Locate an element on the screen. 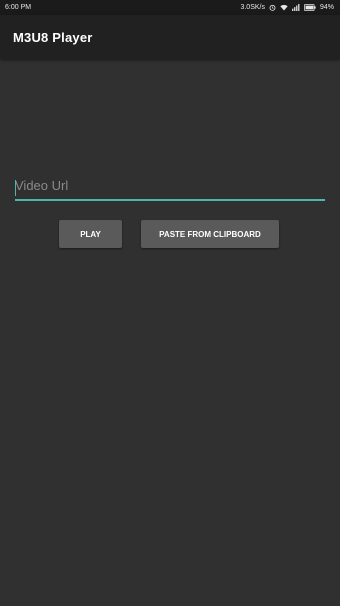  status-bar: 6:00 PM 3.0SK/s 94% is located at coordinates (170, 7).